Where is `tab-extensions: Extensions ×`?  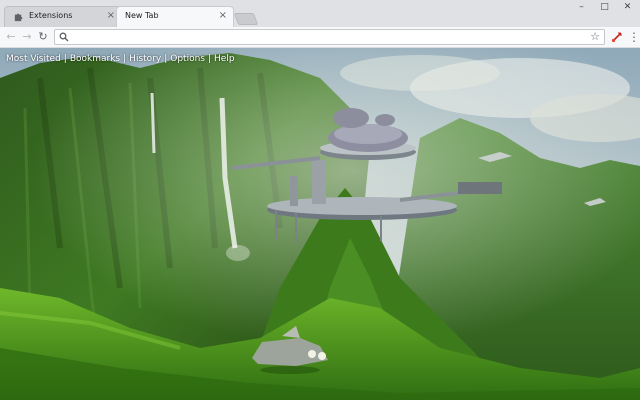 tab-extensions: Extensions × is located at coordinates (63, 16).